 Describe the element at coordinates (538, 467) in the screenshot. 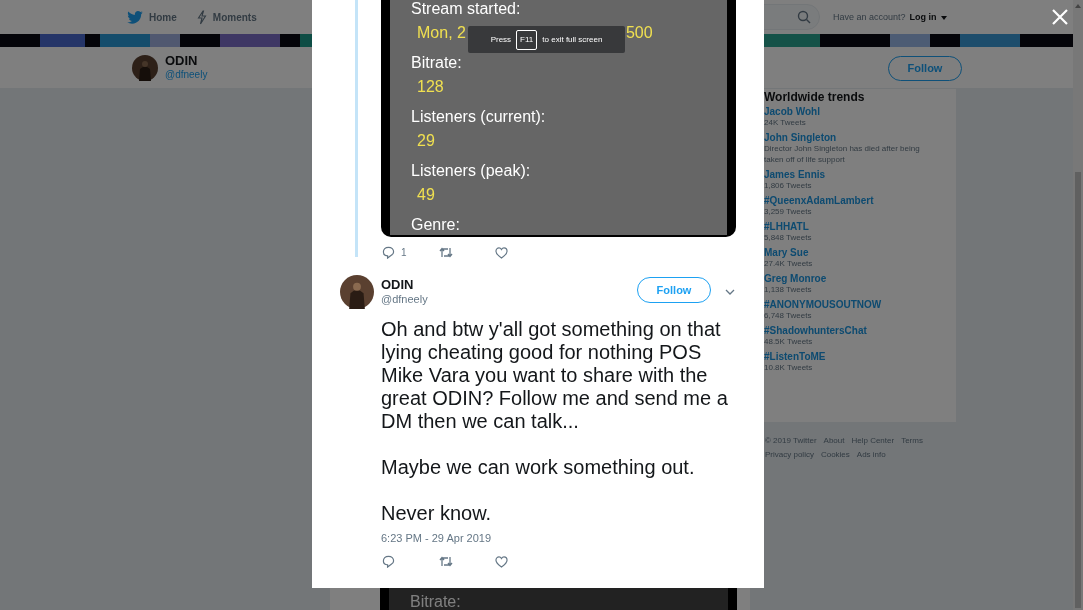

I see `tweet-text: Maybe we can work something out.` at that location.